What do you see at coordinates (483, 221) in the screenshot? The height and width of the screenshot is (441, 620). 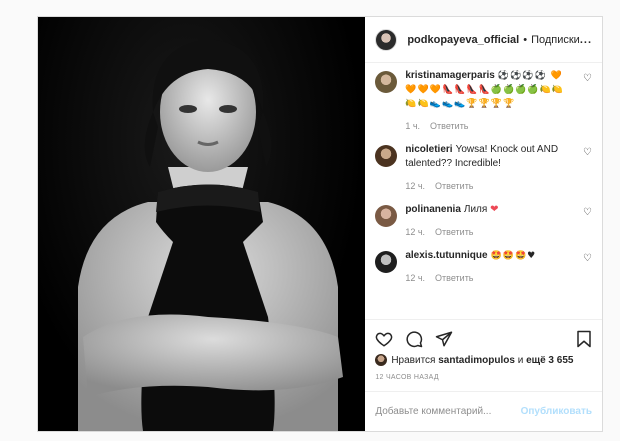 I see `comment-item: polinanenia Лиля ❤ 12 ч. Ответить ♡` at bounding box center [483, 221].